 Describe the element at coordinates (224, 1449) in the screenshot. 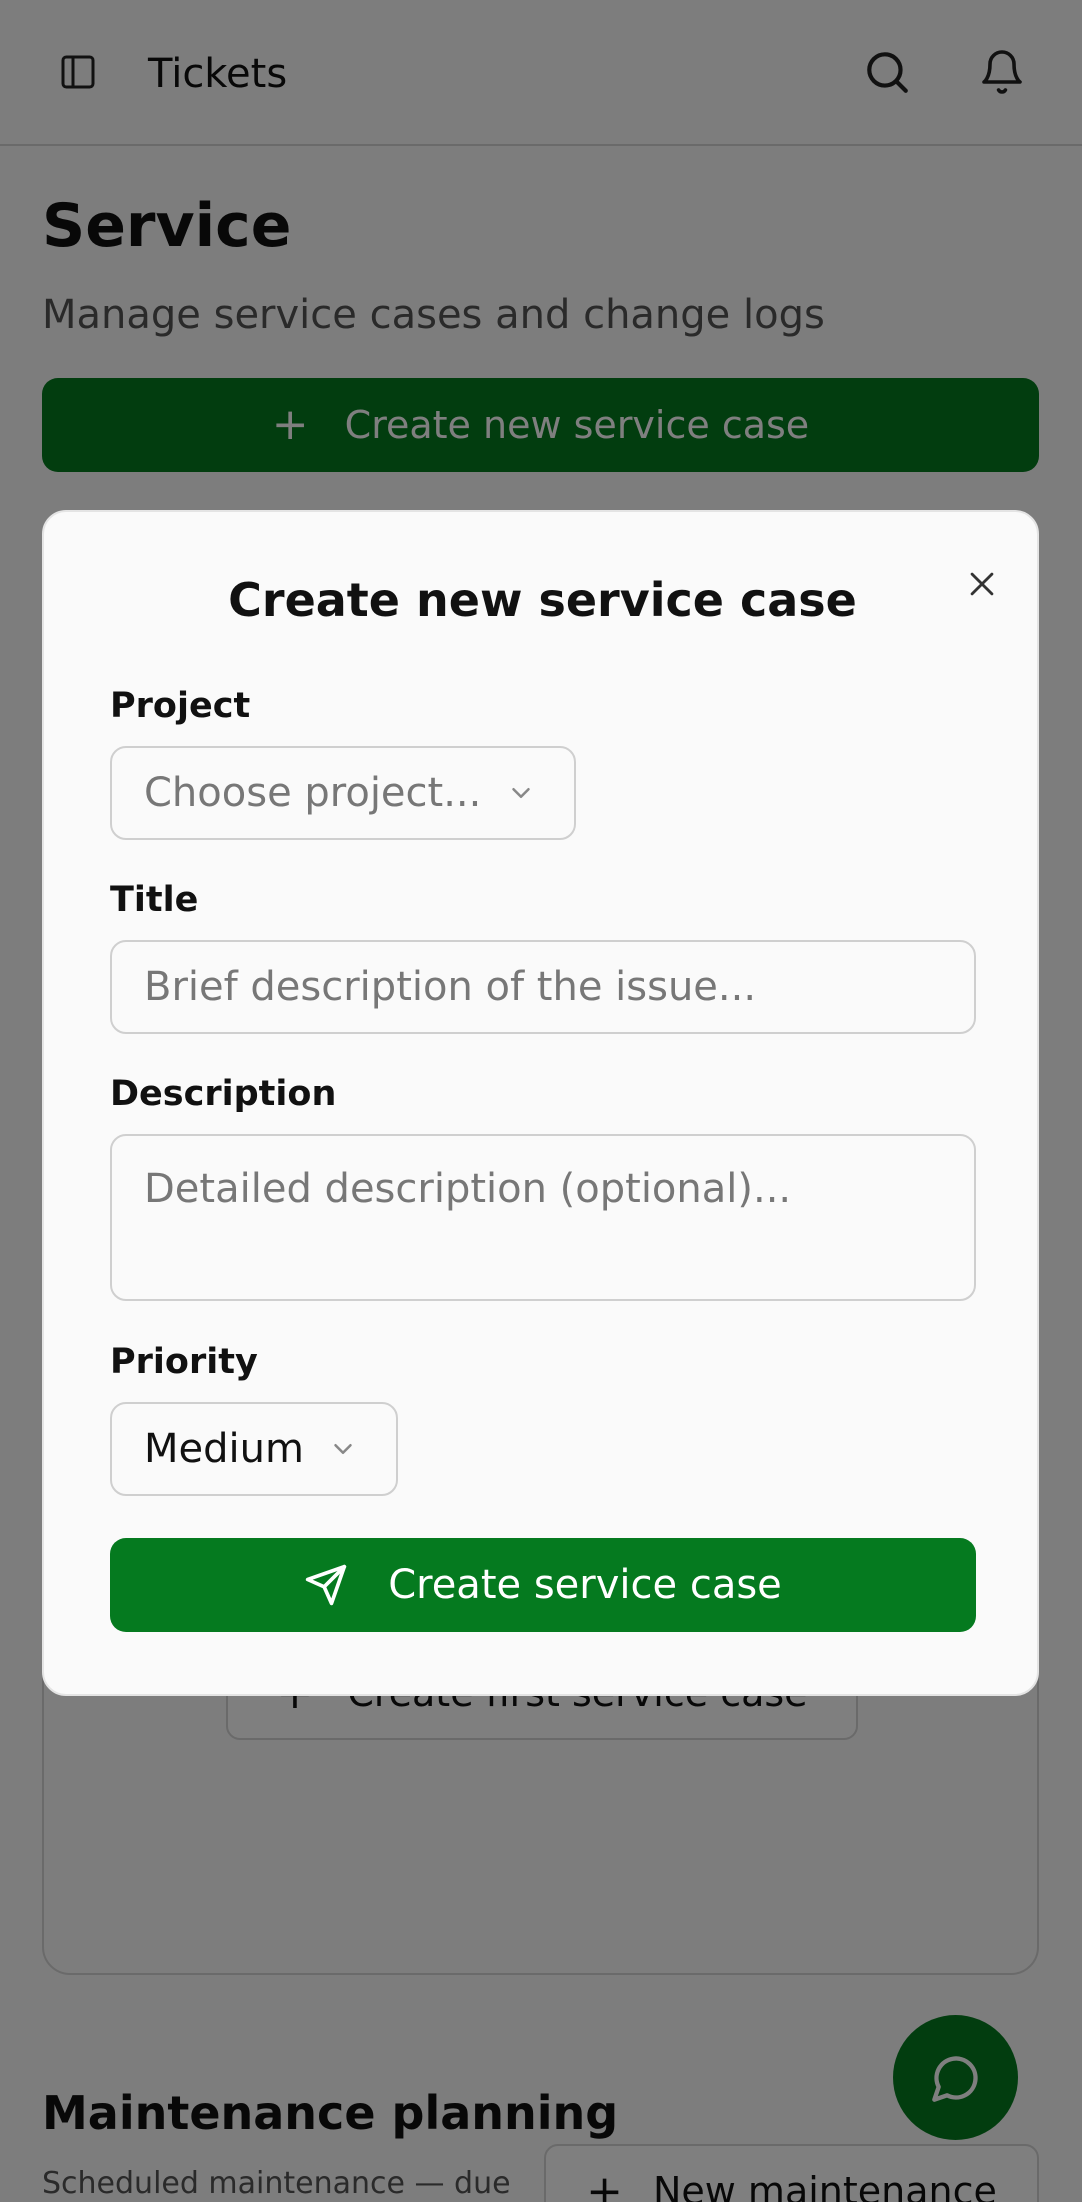

I see `priority-select-value: Medium` at that location.